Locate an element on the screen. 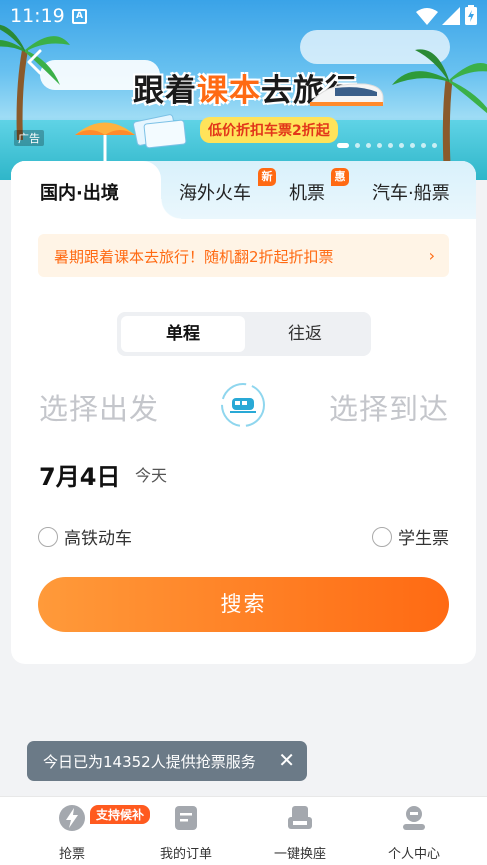 The width and height of the screenshot is (487, 865). tab-bus-ship: 汽车·船票 is located at coordinates (411, 192).